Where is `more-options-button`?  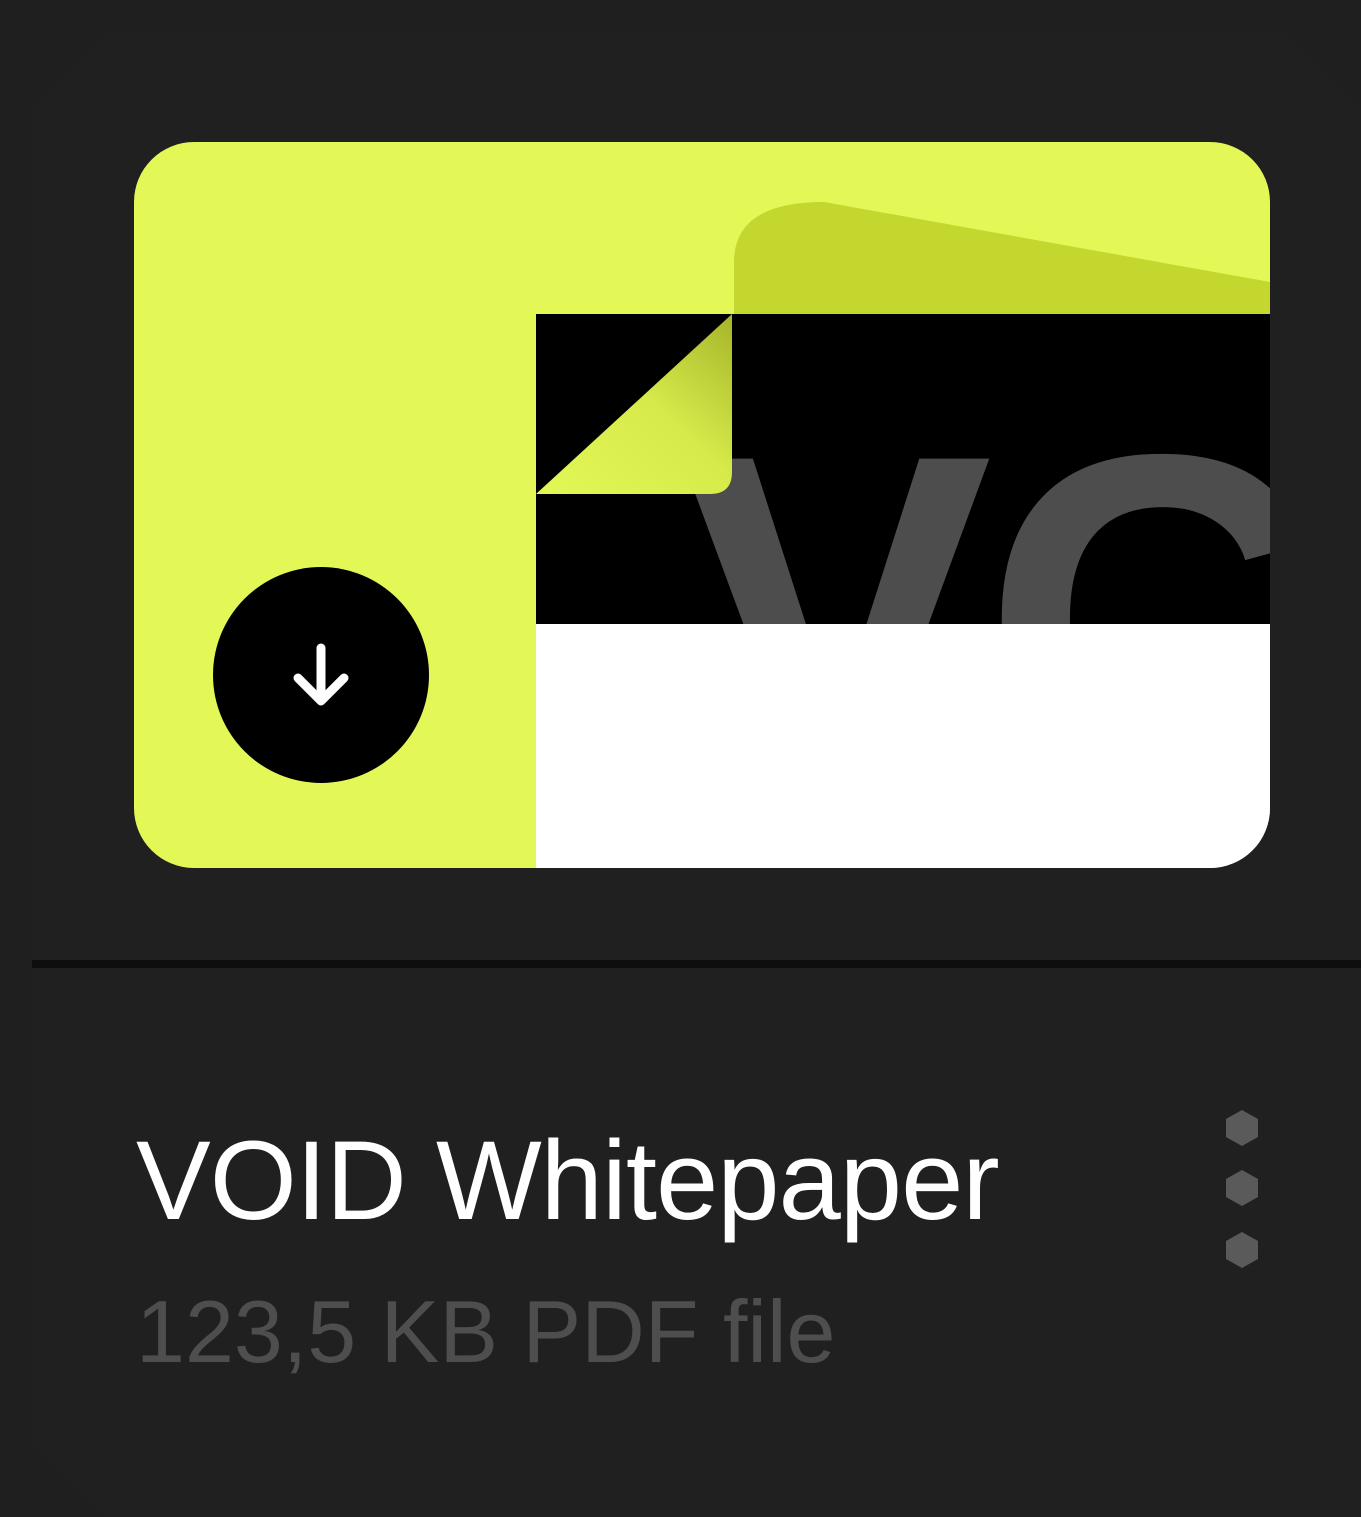 more-options-button is located at coordinates (1242, 1189).